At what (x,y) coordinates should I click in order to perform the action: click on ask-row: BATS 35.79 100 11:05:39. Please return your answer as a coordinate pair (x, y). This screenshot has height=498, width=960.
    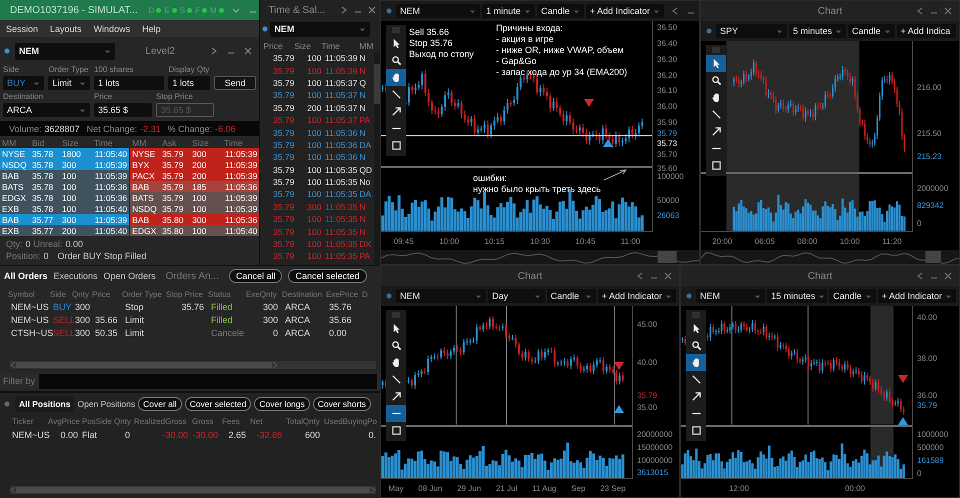
    Looking at the image, I should click on (195, 197).